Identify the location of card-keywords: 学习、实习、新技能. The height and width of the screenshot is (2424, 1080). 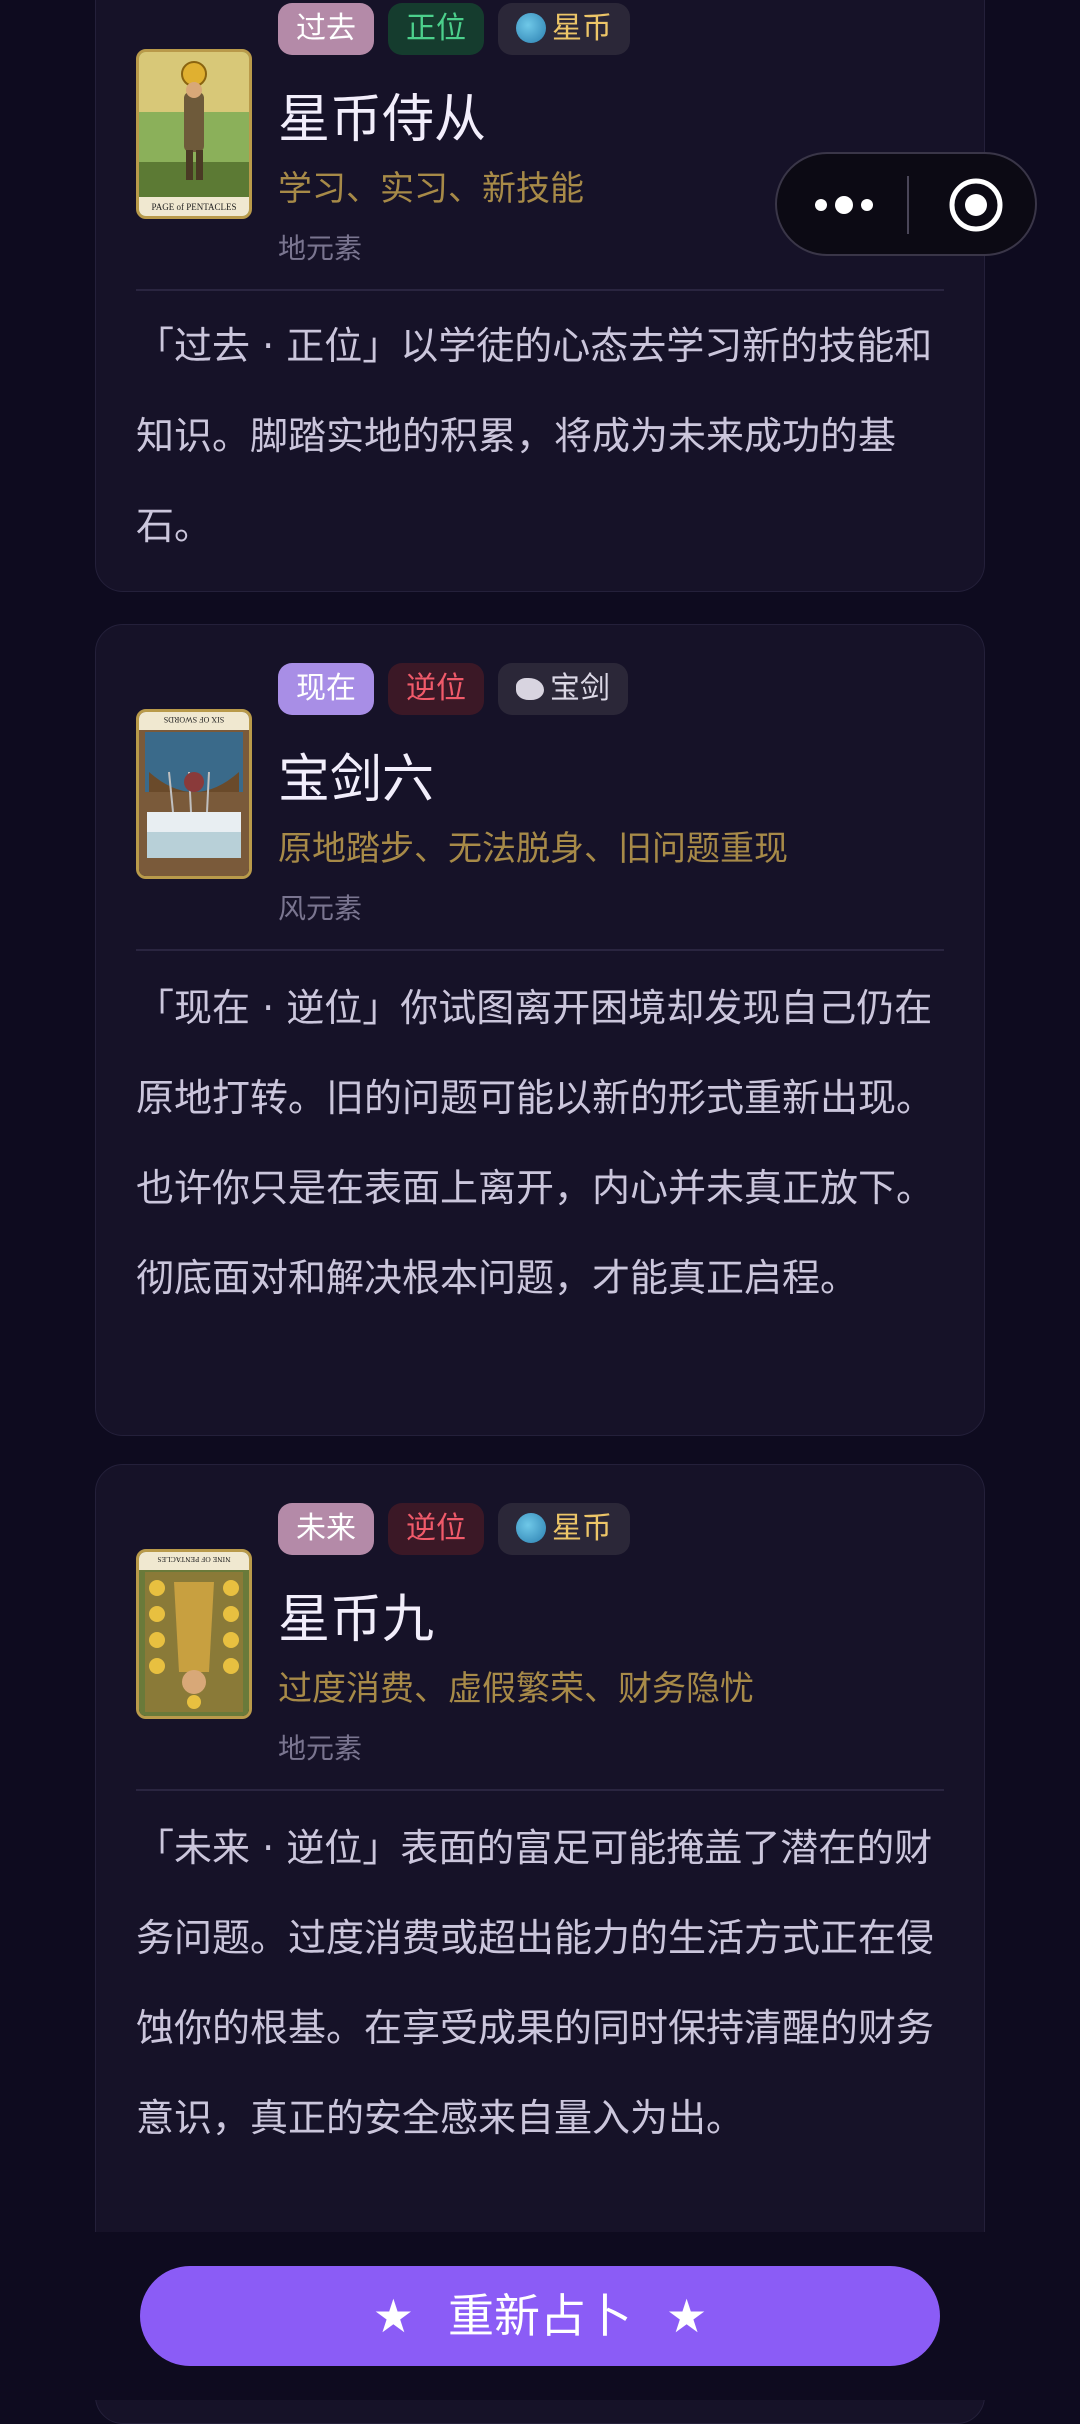
(431, 189).